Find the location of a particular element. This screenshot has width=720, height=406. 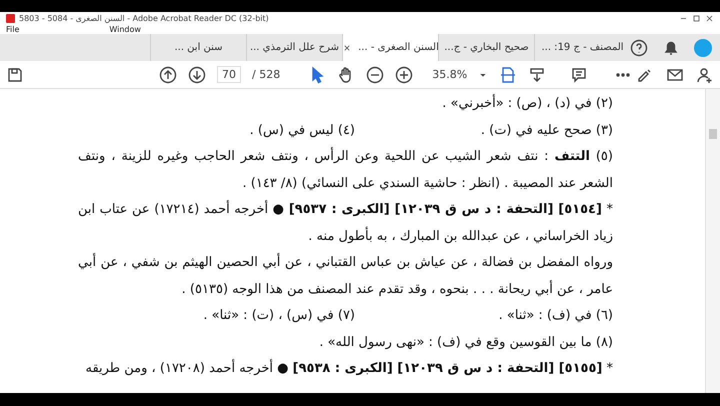

footnote-text: (٤) ليس في (س) . is located at coordinates (301, 131).